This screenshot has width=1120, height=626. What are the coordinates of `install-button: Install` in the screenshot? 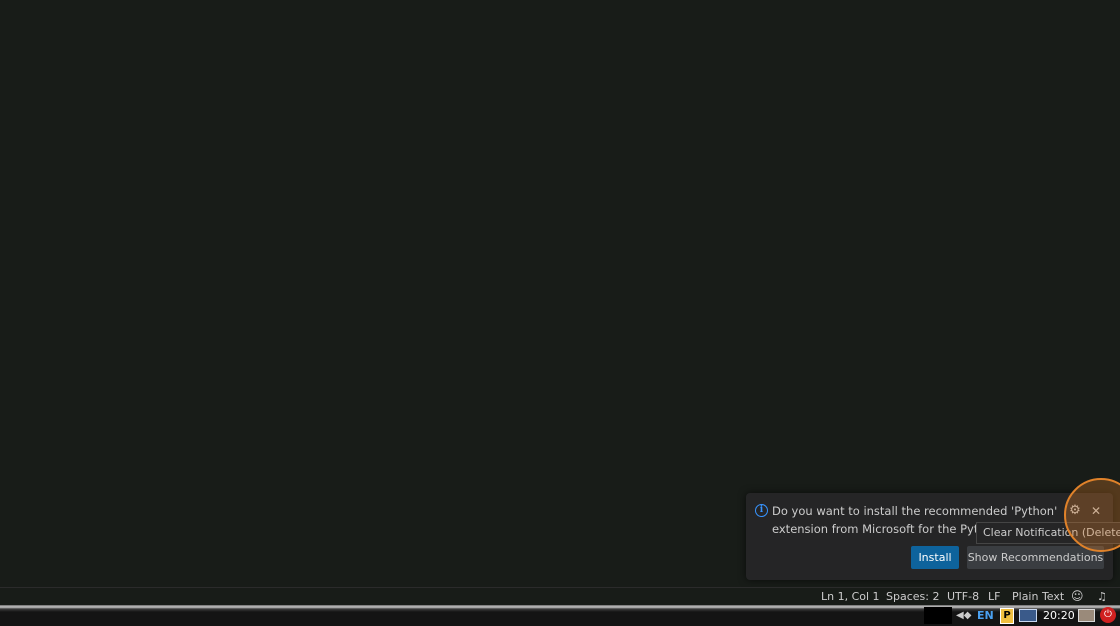 It's located at (935, 557).